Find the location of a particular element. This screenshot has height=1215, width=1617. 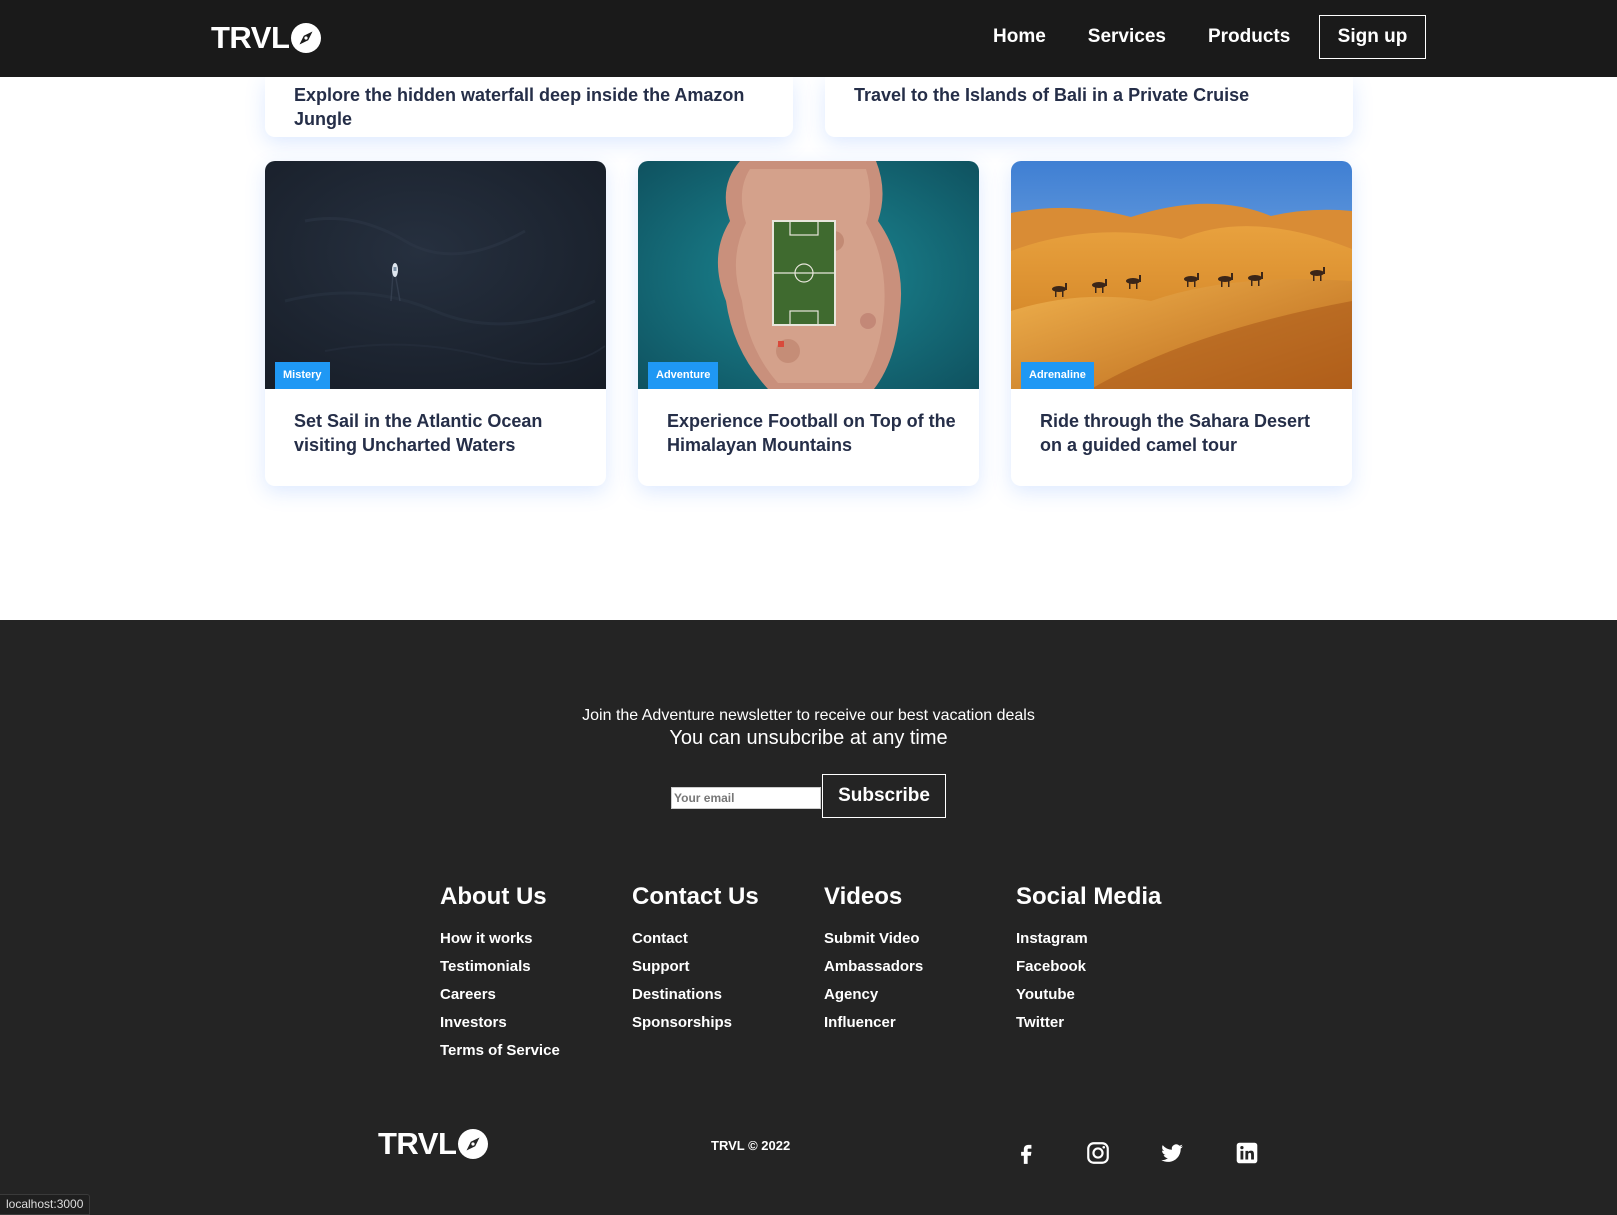

footer-link-how-it-works: How it works is located at coordinates (530, 943).